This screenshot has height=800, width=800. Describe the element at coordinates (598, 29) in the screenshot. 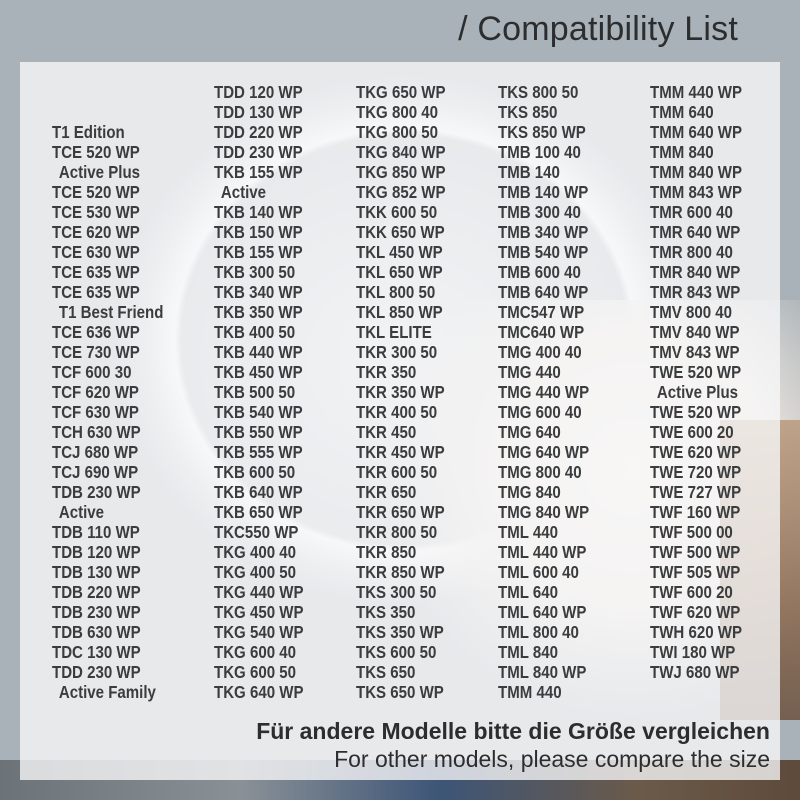

I see `page-title: / Compatibility List` at that location.